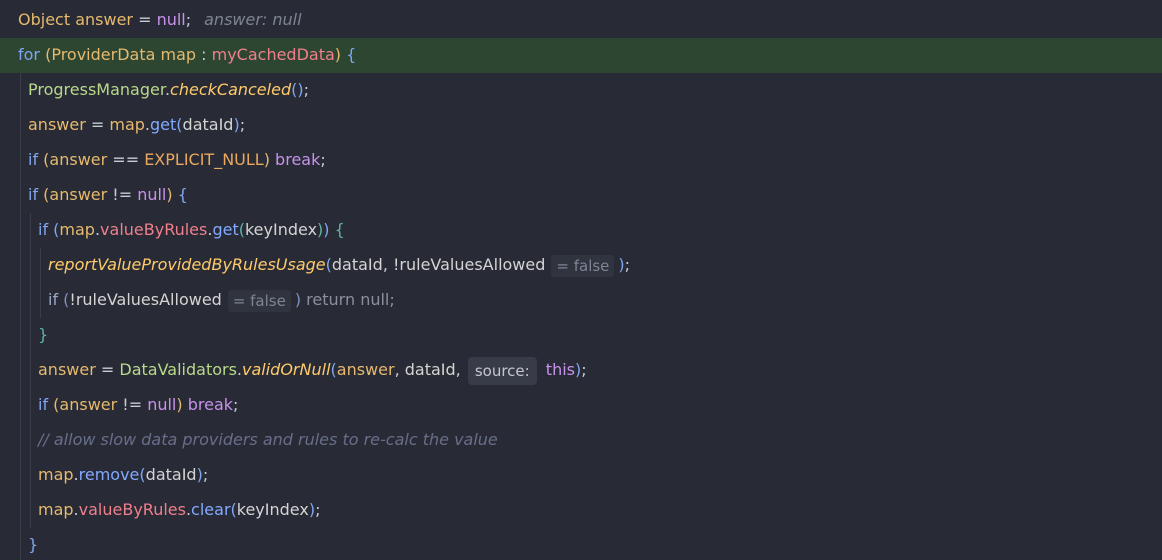 This screenshot has height=560, width=1162. What do you see at coordinates (211, 509) in the screenshot?
I see `method-token: clear` at bounding box center [211, 509].